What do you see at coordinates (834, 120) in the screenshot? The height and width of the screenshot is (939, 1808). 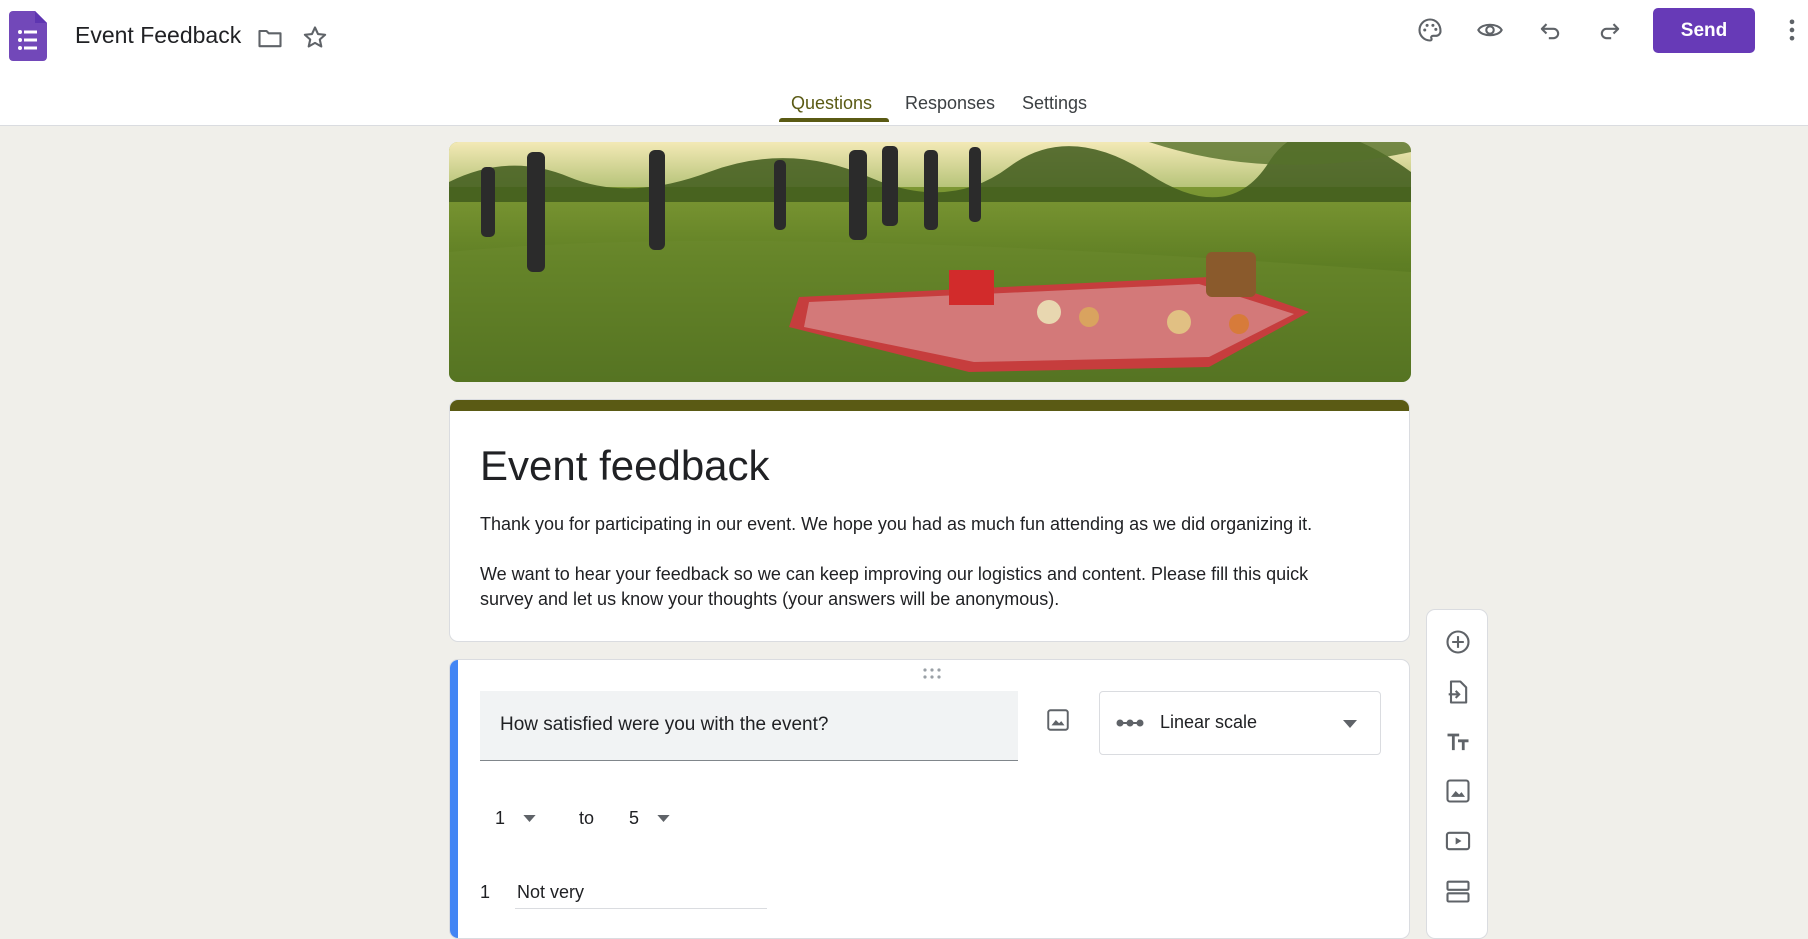 I see `active-tab-indicator` at bounding box center [834, 120].